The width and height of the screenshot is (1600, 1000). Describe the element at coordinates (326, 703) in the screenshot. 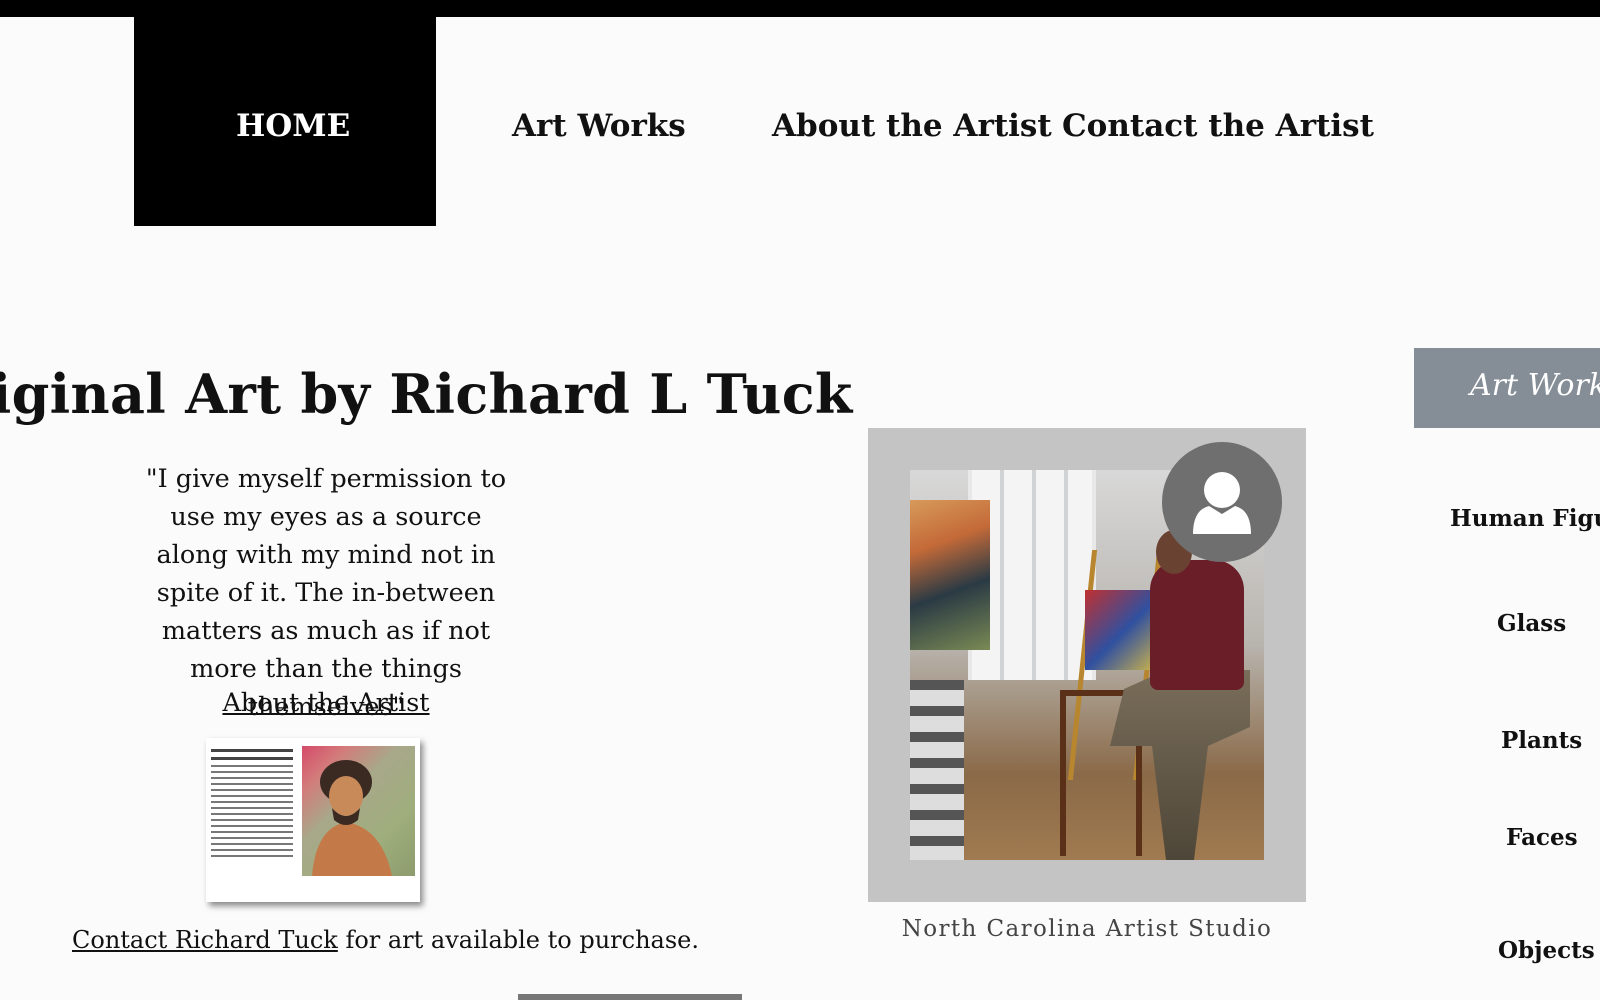

I see `about-artist-link: About the Artist` at that location.